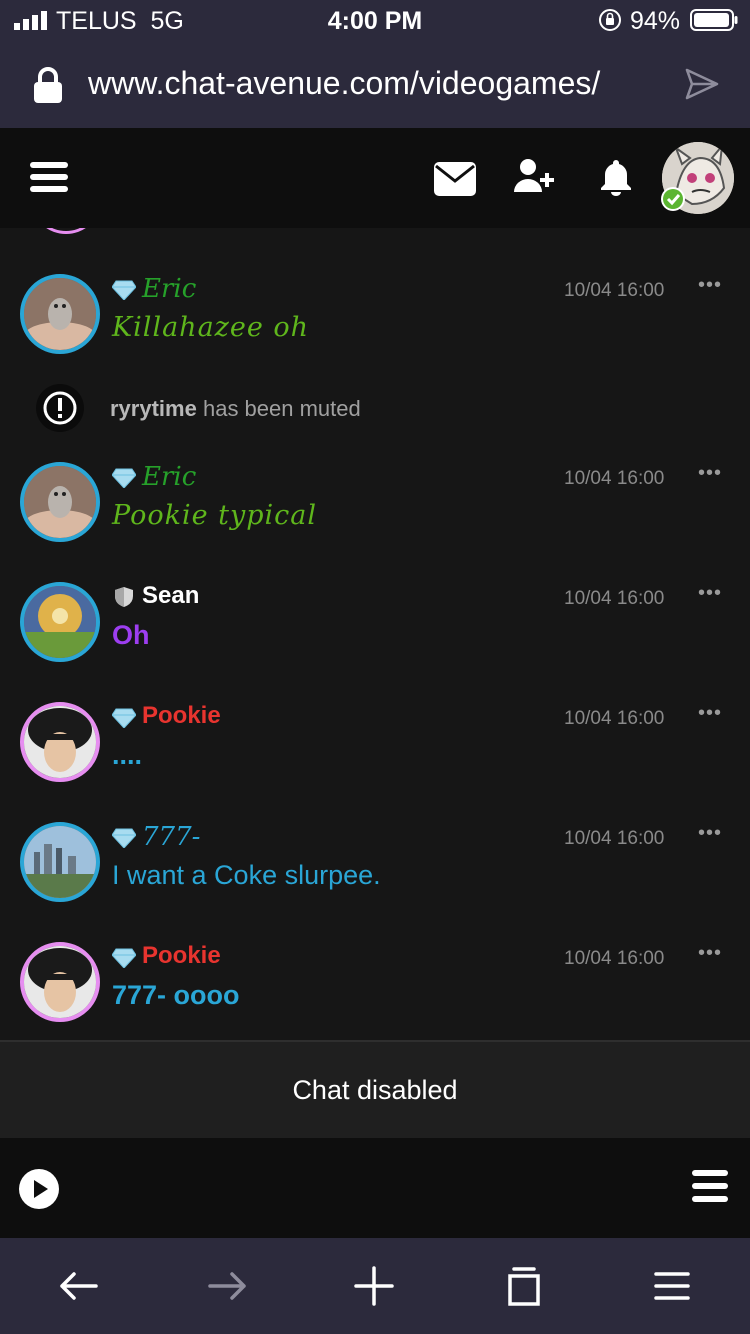 This screenshot has height=1334, width=750. What do you see at coordinates (211, 327) in the screenshot?
I see `message-text: Killahazee oh` at bounding box center [211, 327].